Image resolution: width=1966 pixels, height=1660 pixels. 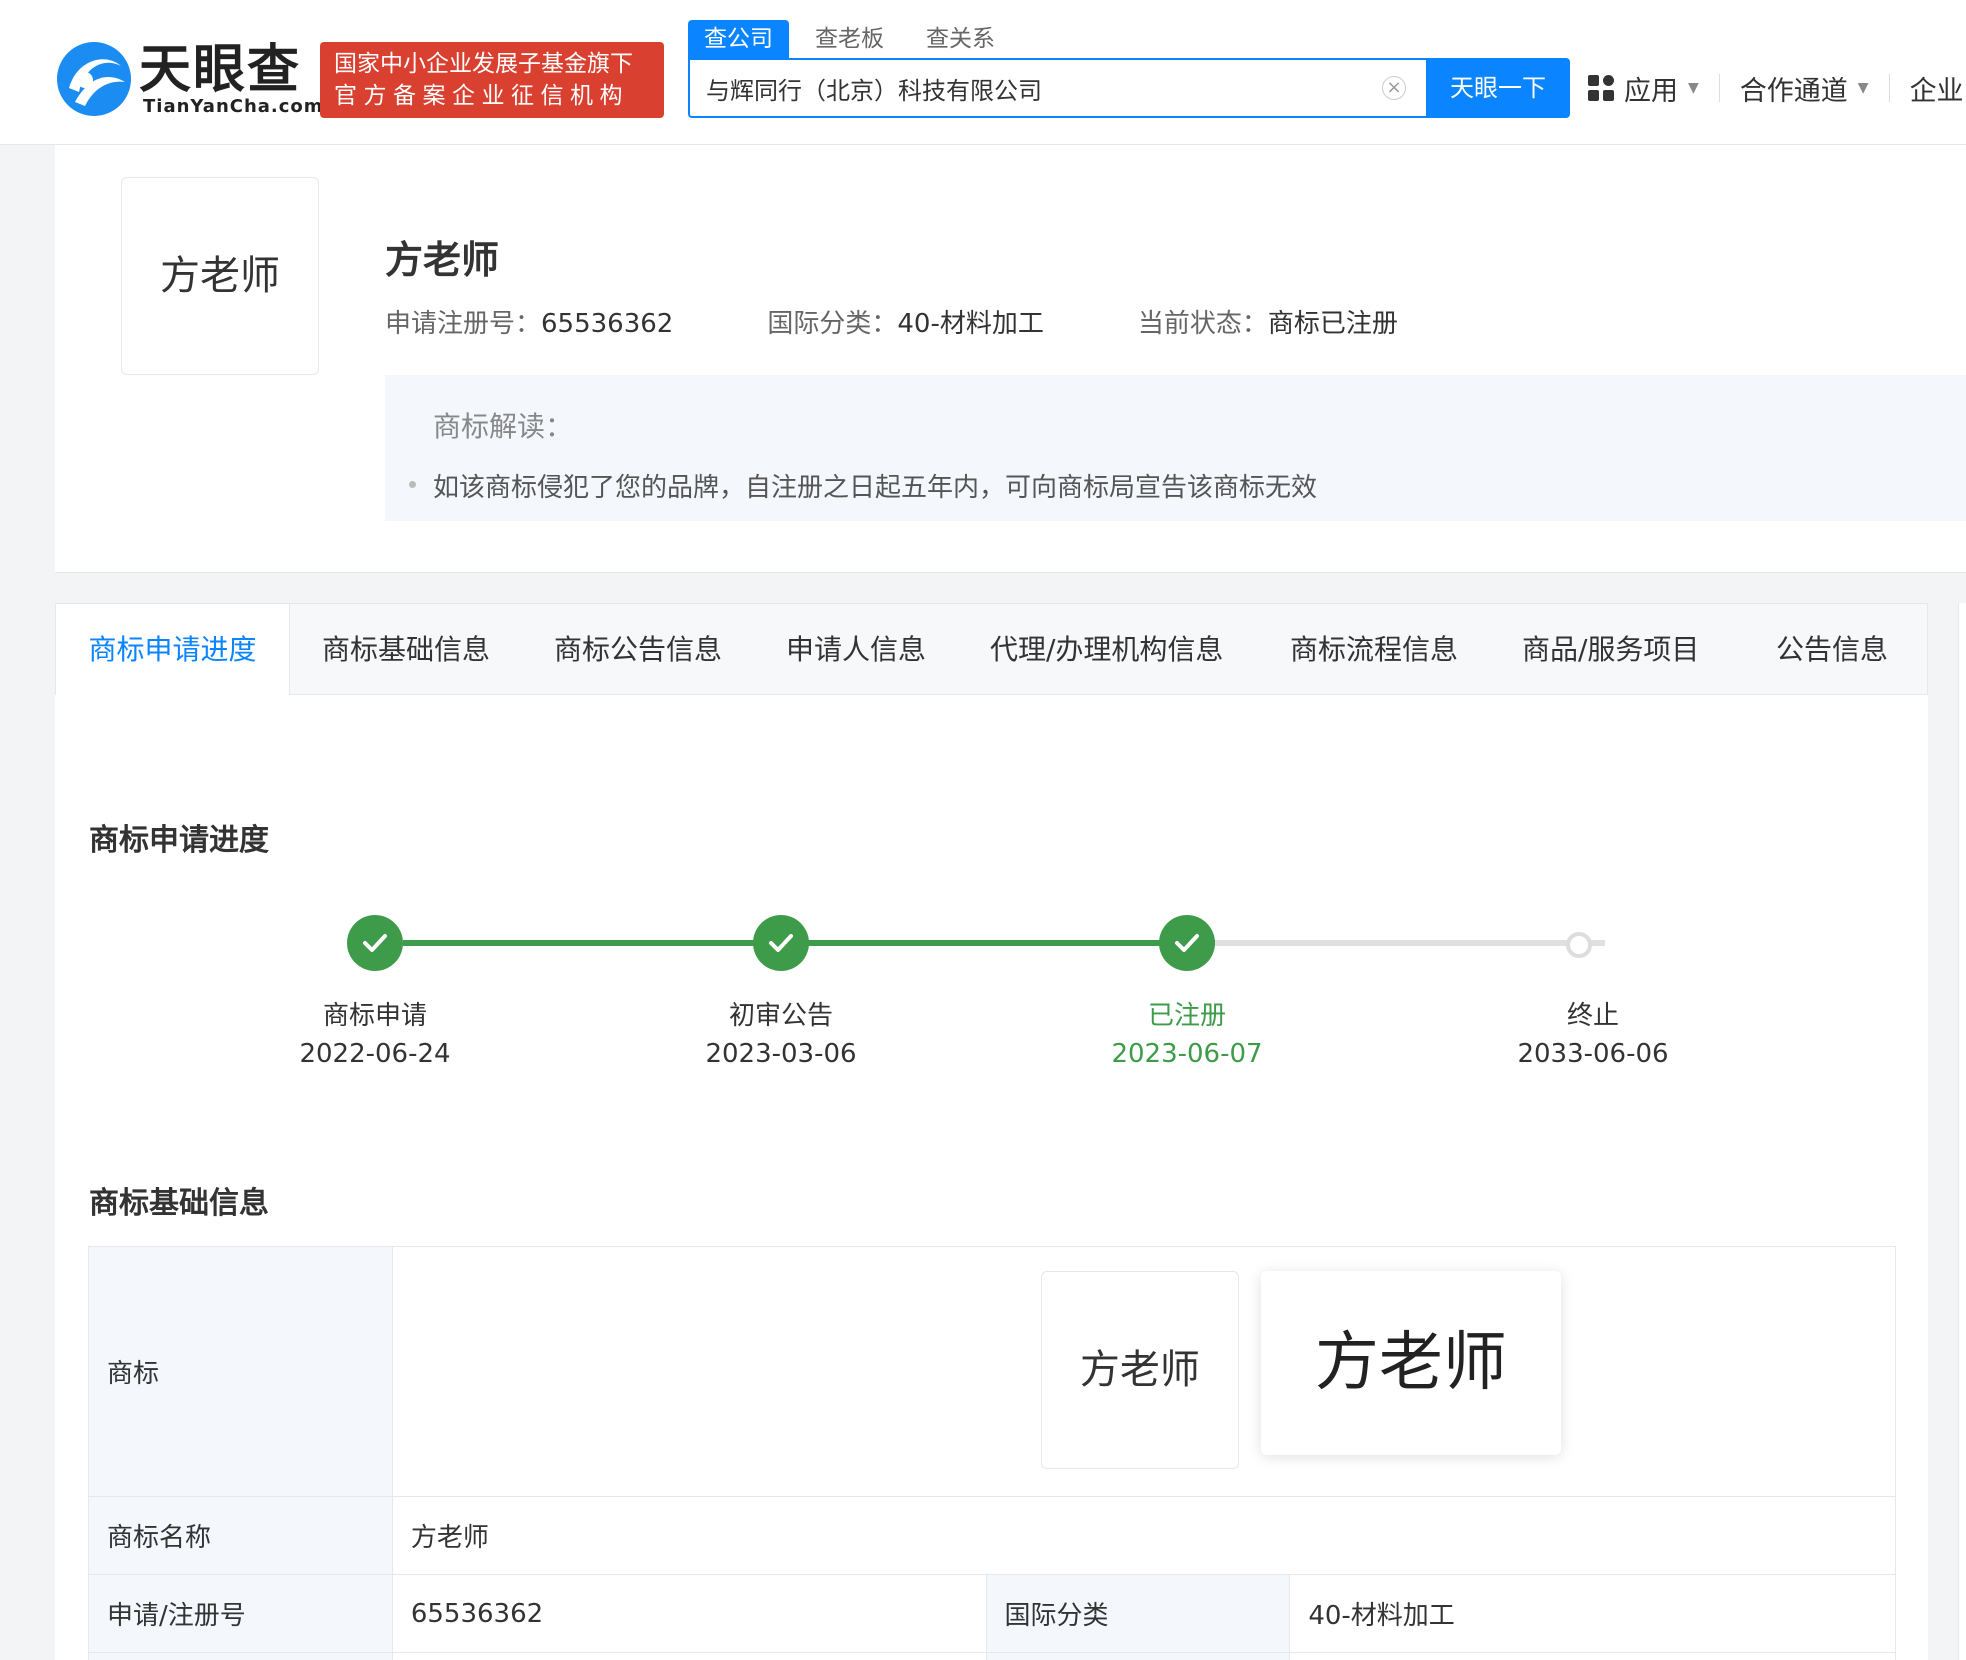 I want to click on partner-menu: 合作通道 ▼, so click(x=1804, y=88).